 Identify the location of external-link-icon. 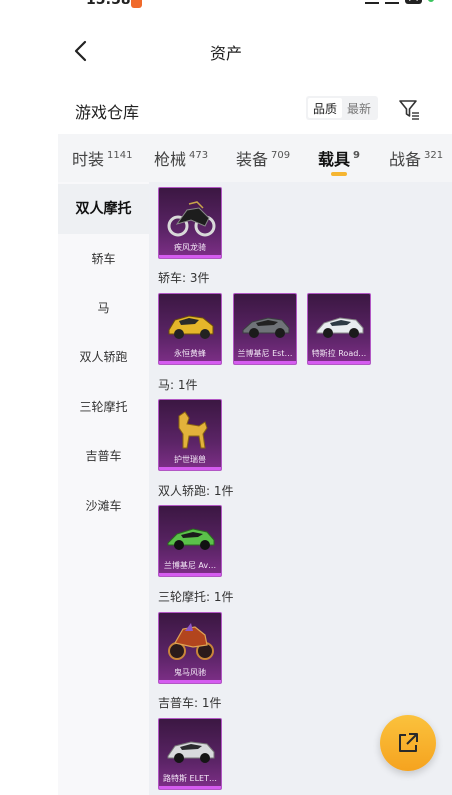
(408, 742).